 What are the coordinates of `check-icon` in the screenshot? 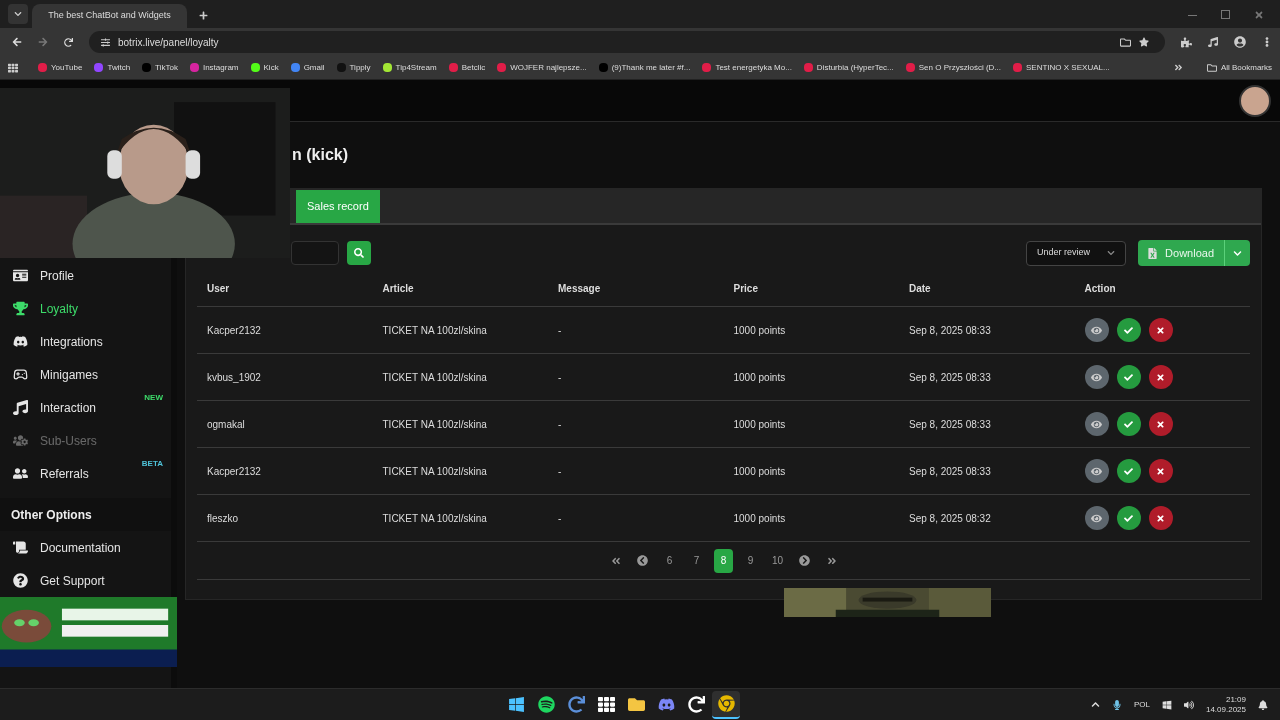 It's located at (1128, 518).